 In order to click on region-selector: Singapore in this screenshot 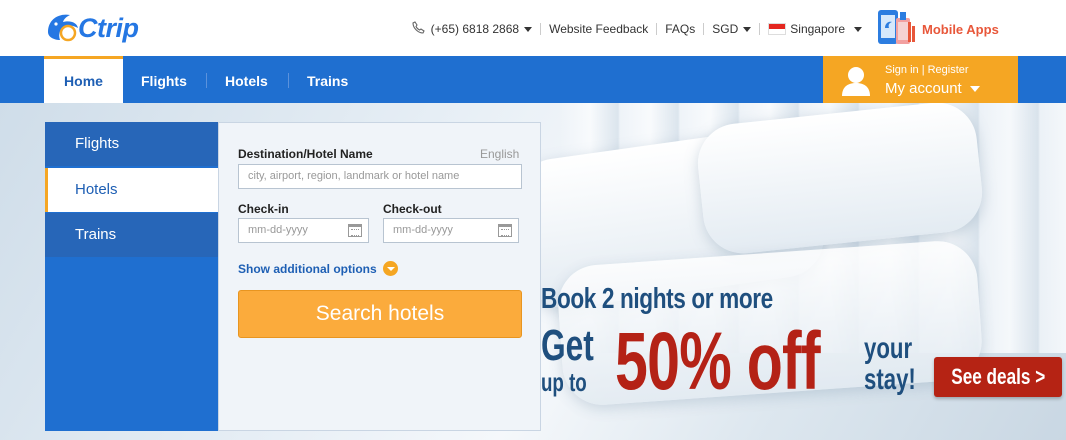, I will do `click(817, 29)`.